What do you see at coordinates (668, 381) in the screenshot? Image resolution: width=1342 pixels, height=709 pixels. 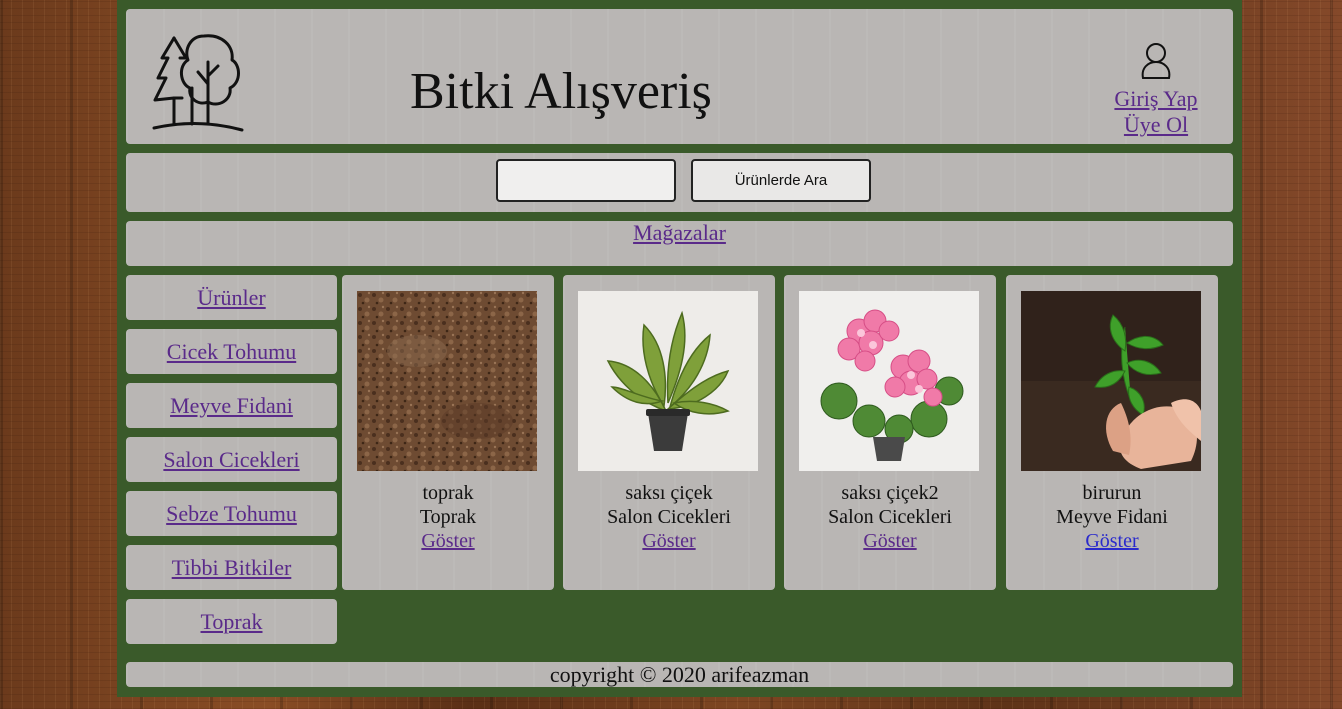 I see `potted-plant-image` at bounding box center [668, 381].